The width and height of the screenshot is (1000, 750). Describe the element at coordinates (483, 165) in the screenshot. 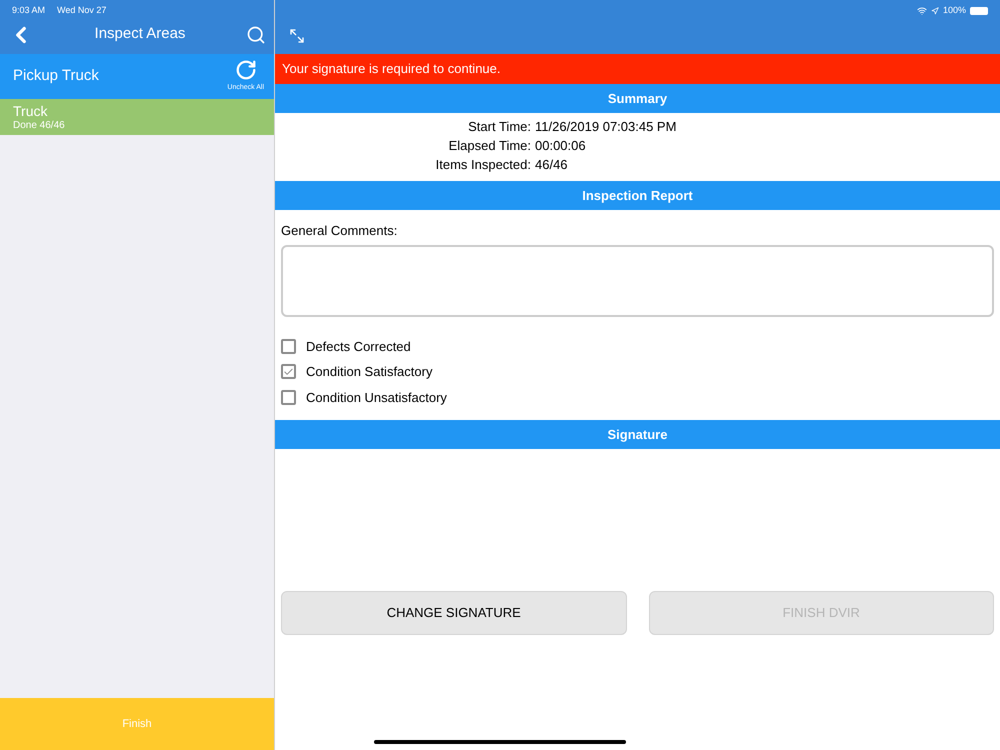

I see `summary-label: Items Inspected:` at that location.